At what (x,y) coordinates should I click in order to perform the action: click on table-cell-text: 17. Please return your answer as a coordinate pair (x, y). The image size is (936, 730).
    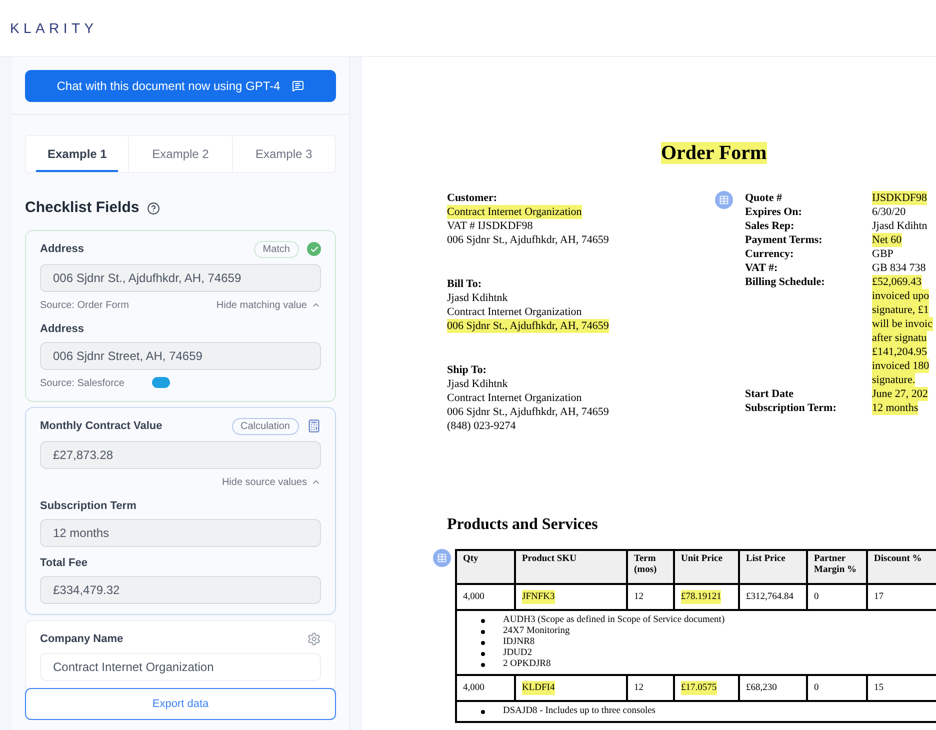
    Looking at the image, I should click on (879, 597).